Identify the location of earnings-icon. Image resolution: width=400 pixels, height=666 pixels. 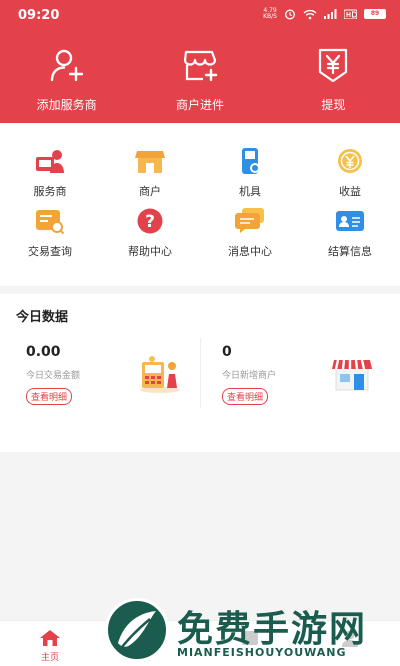
(350, 161).